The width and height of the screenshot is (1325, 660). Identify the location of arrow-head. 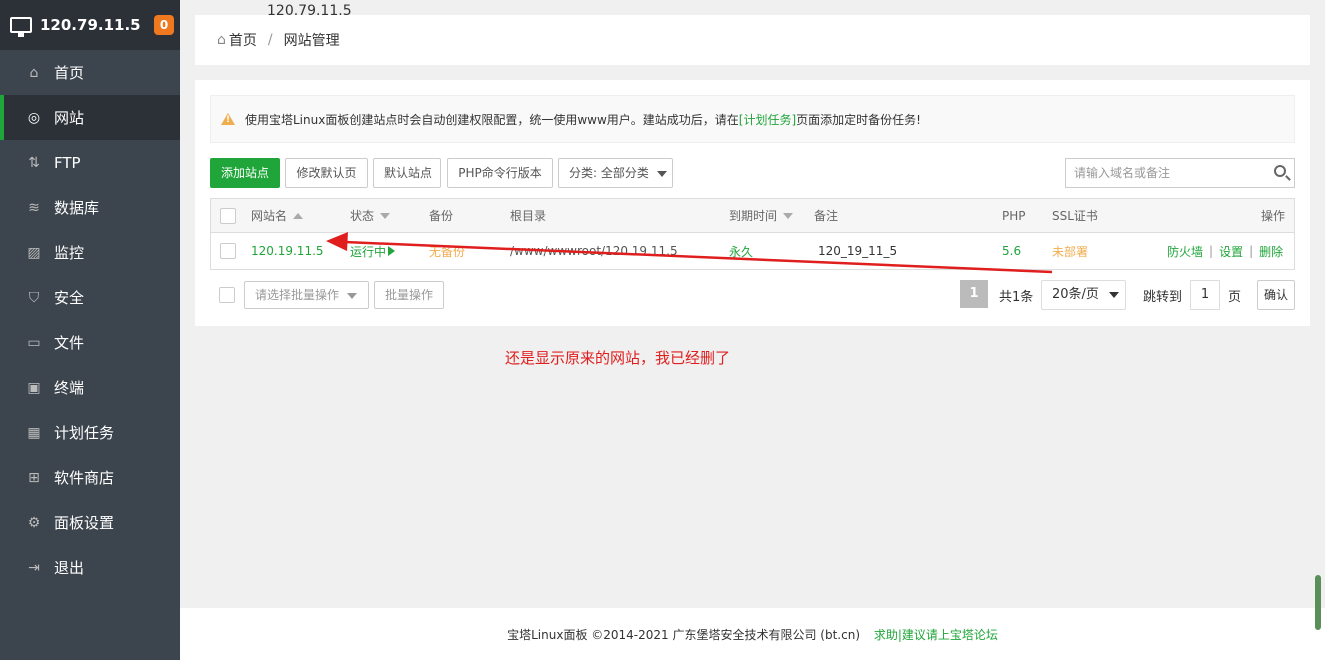
(337, 241).